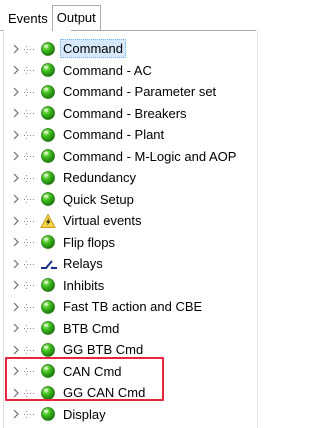 This screenshot has width=320, height=428. Describe the element at coordinates (91, 328) in the screenshot. I see `tree-item-label: BTB Cmd` at that location.